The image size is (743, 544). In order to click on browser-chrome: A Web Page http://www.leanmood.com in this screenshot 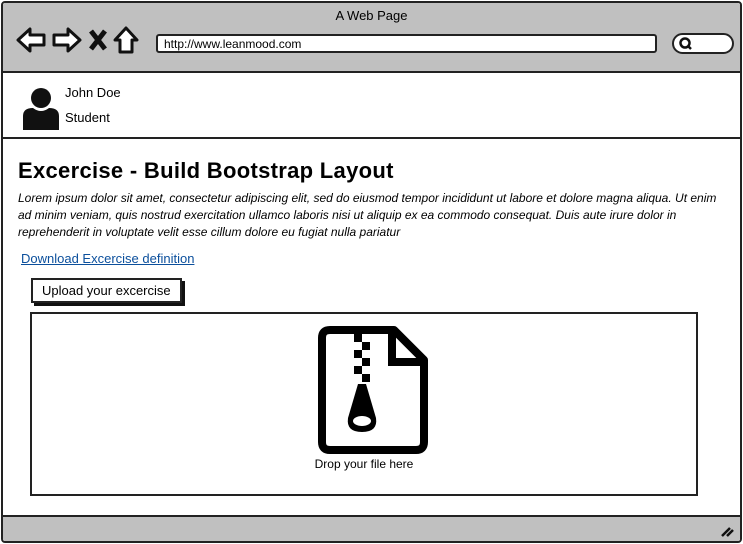, I will do `click(371, 38)`.